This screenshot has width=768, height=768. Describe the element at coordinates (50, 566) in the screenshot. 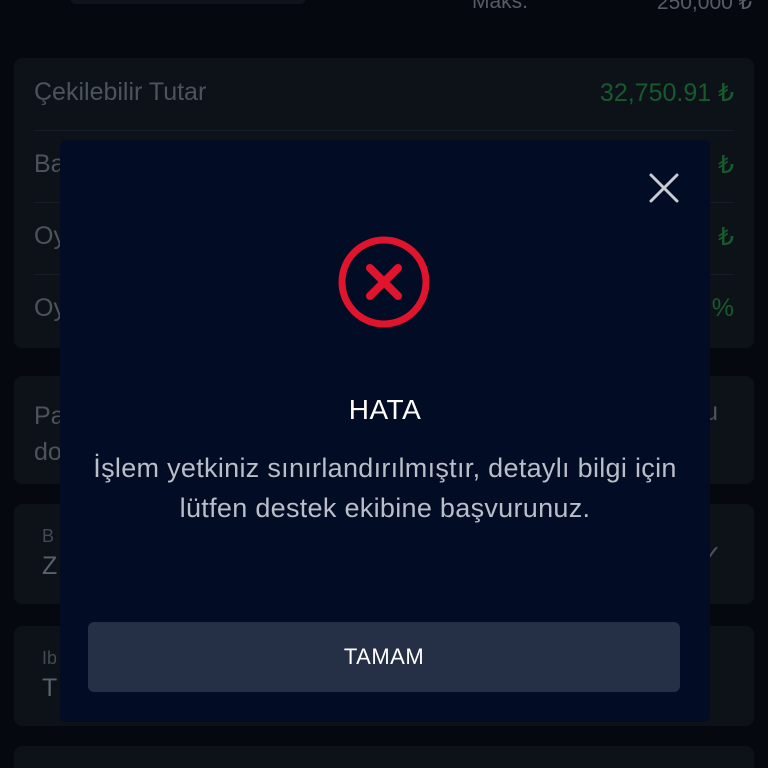

I see `bank-field-value: Z` at that location.